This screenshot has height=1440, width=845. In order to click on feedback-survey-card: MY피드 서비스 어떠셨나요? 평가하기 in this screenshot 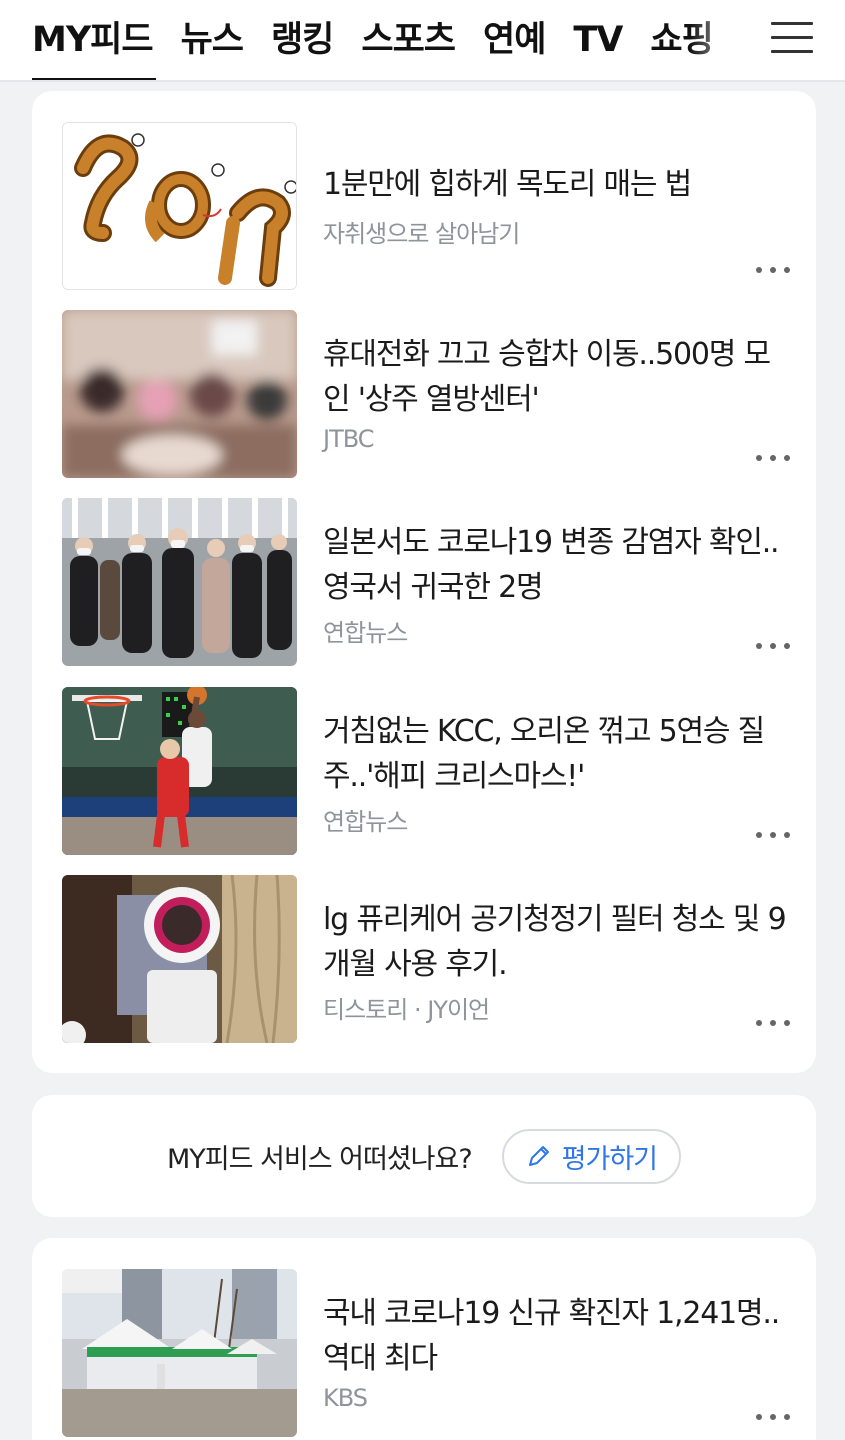, I will do `click(424, 1156)`.